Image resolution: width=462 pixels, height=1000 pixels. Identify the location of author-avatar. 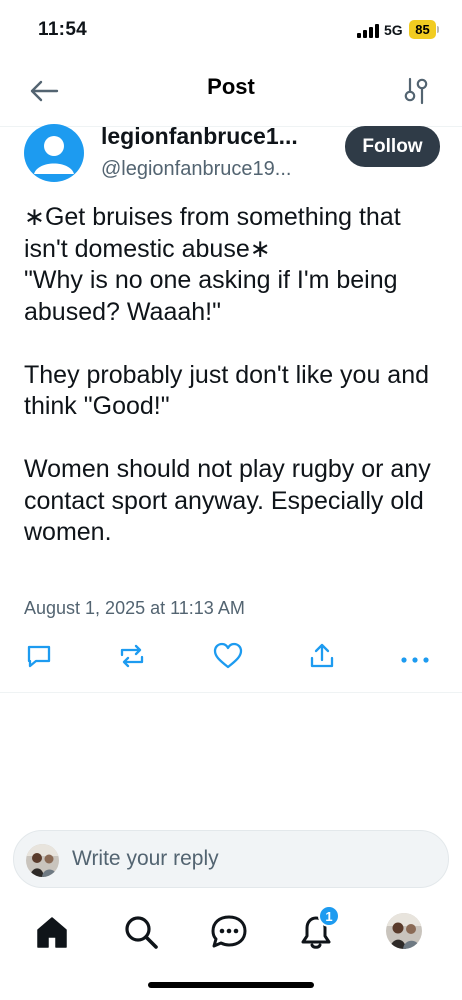
(54, 153).